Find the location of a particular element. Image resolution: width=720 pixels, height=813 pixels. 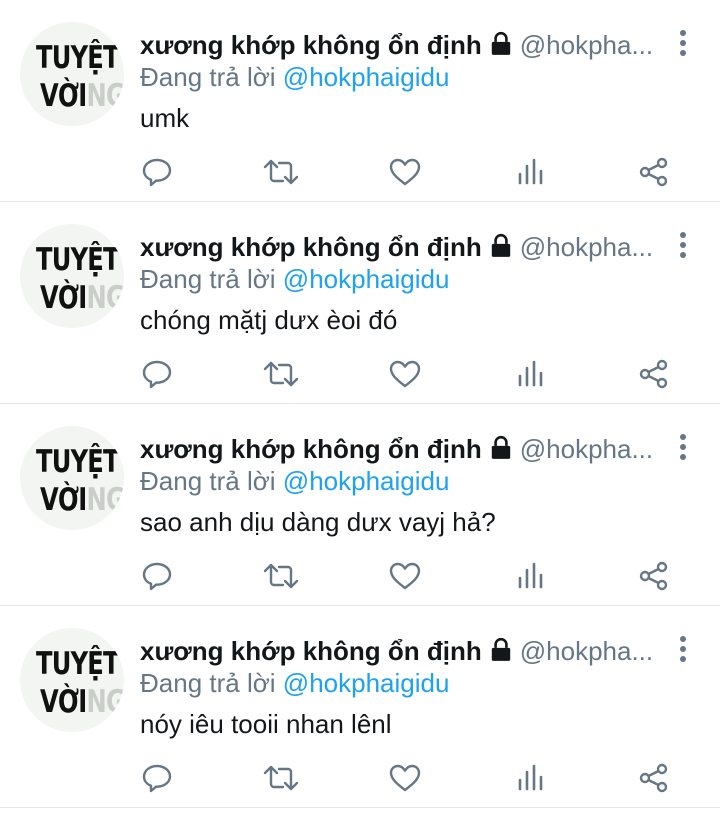

tweet-text: nóy iêu tooii nhan lênl is located at coordinates (266, 724).